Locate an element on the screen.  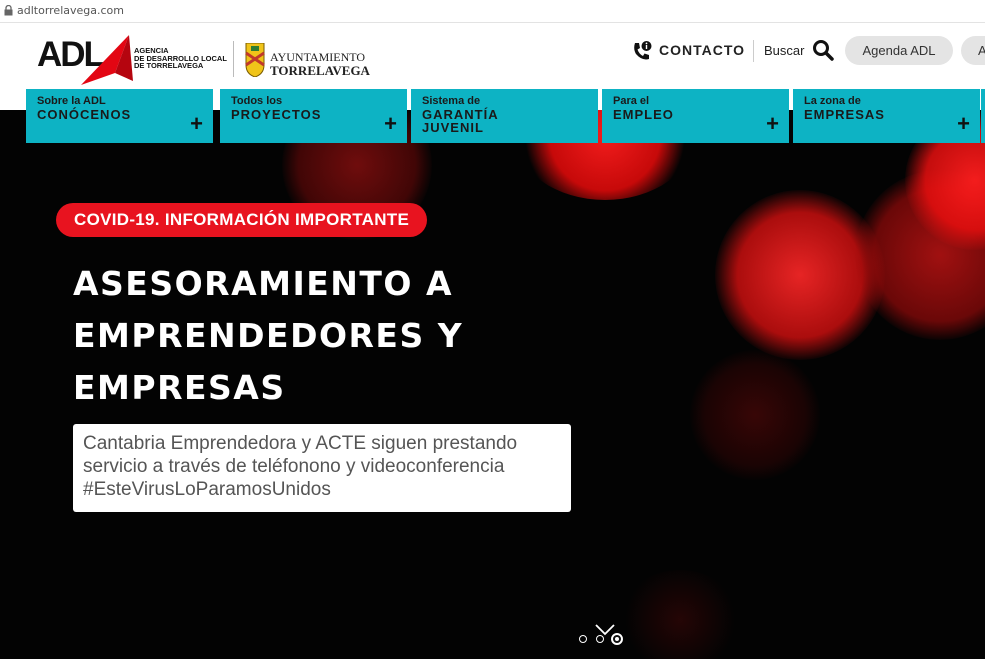
nav-tile-partial is located at coordinates (983, 116).